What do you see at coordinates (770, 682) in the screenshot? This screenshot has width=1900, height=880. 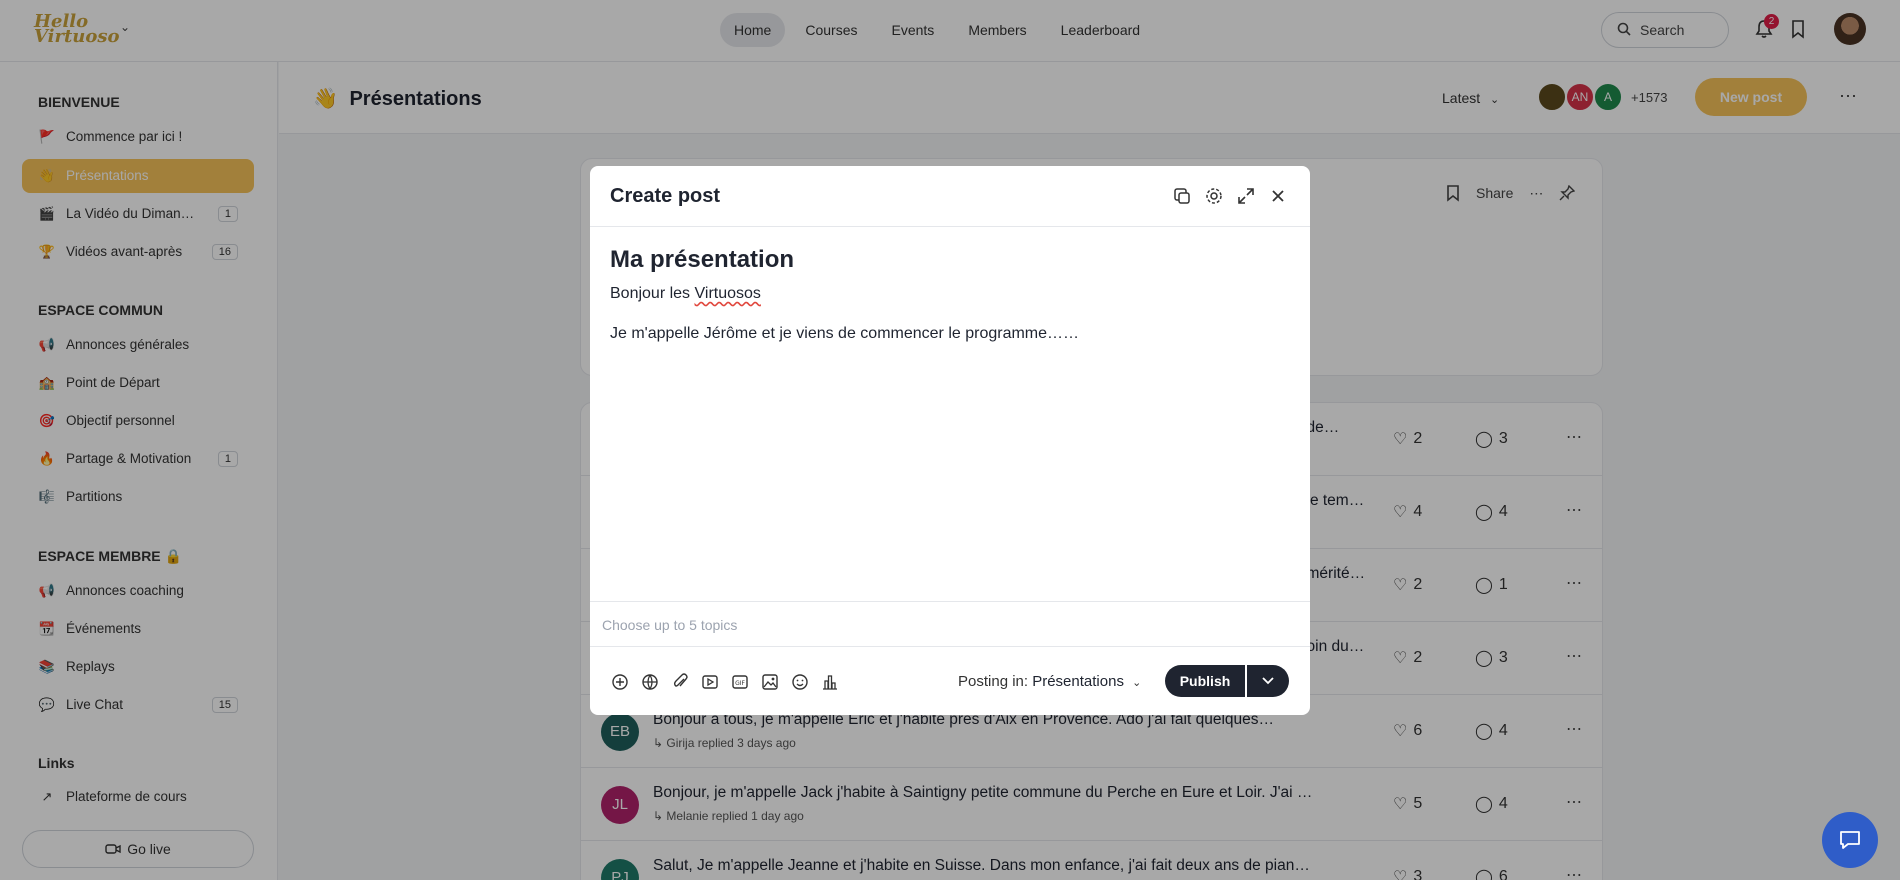 I see `image-icon` at bounding box center [770, 682].